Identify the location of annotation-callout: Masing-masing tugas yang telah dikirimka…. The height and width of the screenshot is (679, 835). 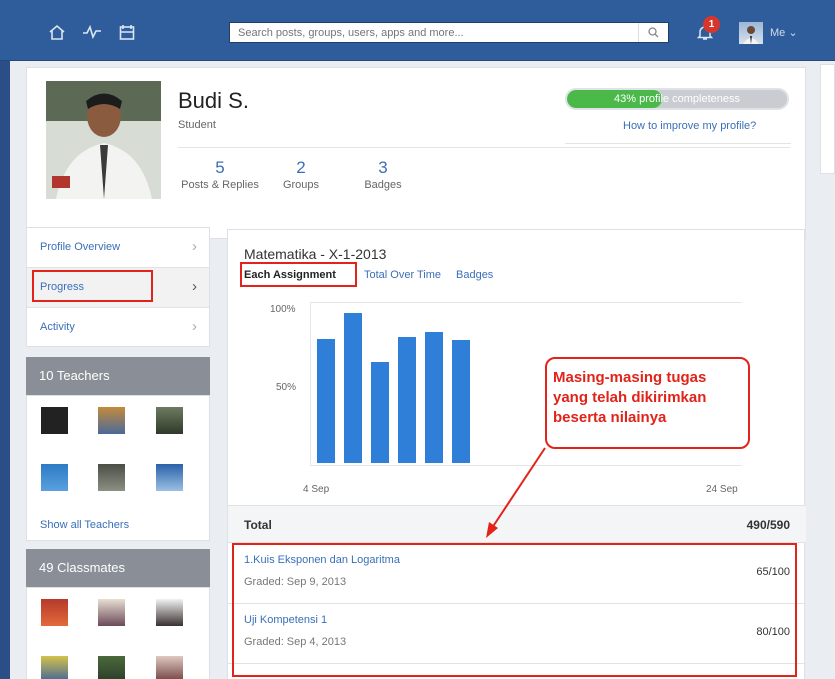
(647, 403).